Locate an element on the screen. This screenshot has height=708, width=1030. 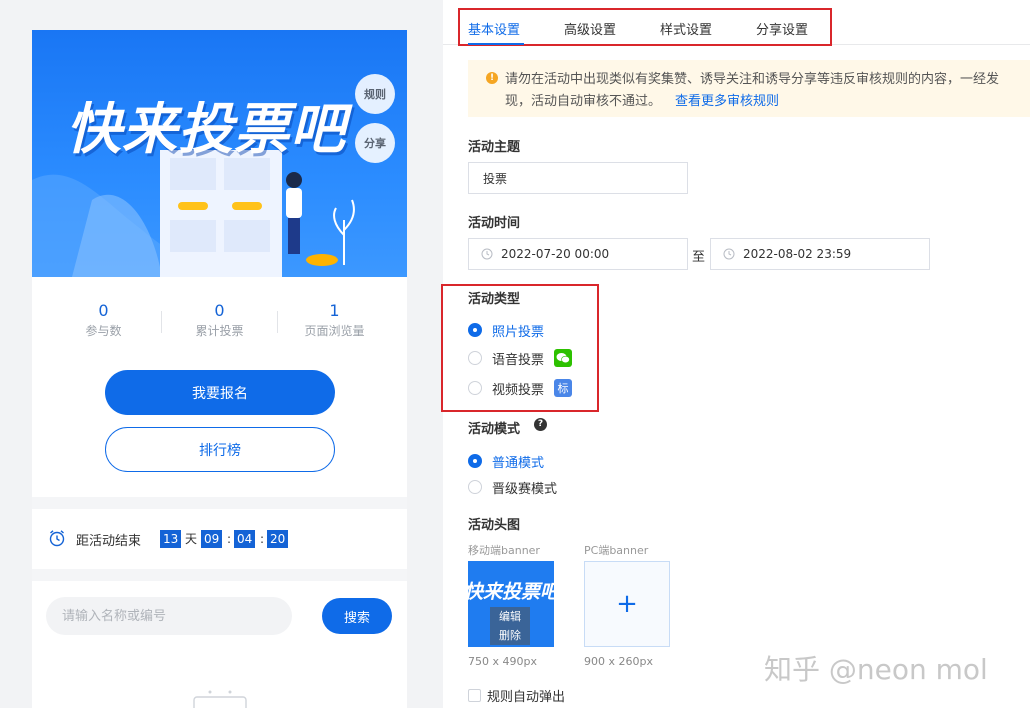
notice-line-2-wrap: 现，活动自动审核不通过。 查看更多审核规则 is located at coordinates (767, 102).